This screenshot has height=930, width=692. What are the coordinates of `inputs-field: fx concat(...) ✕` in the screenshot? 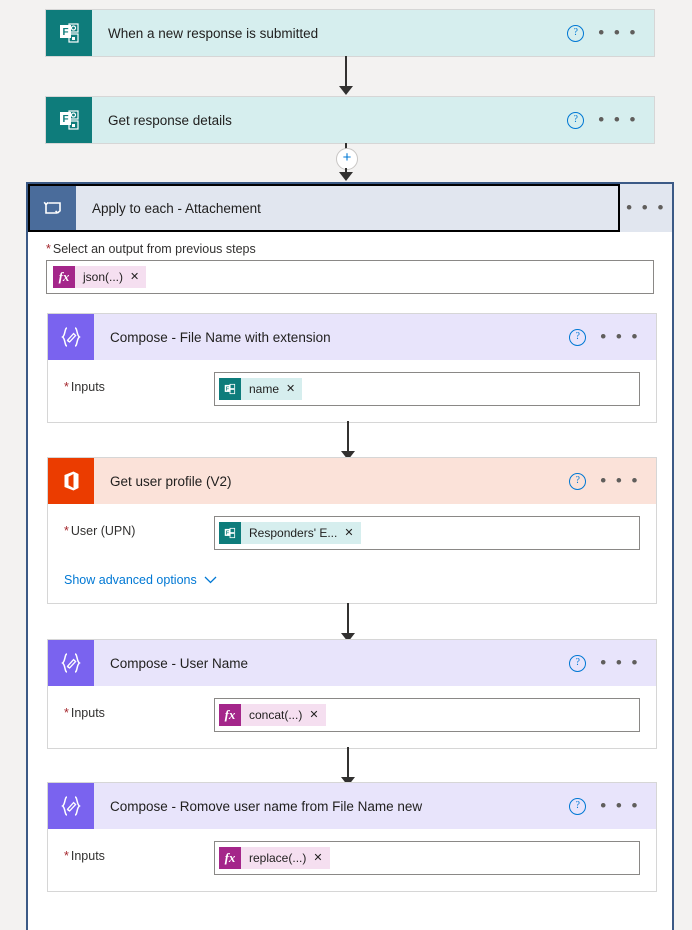 It's located at (427, 715).